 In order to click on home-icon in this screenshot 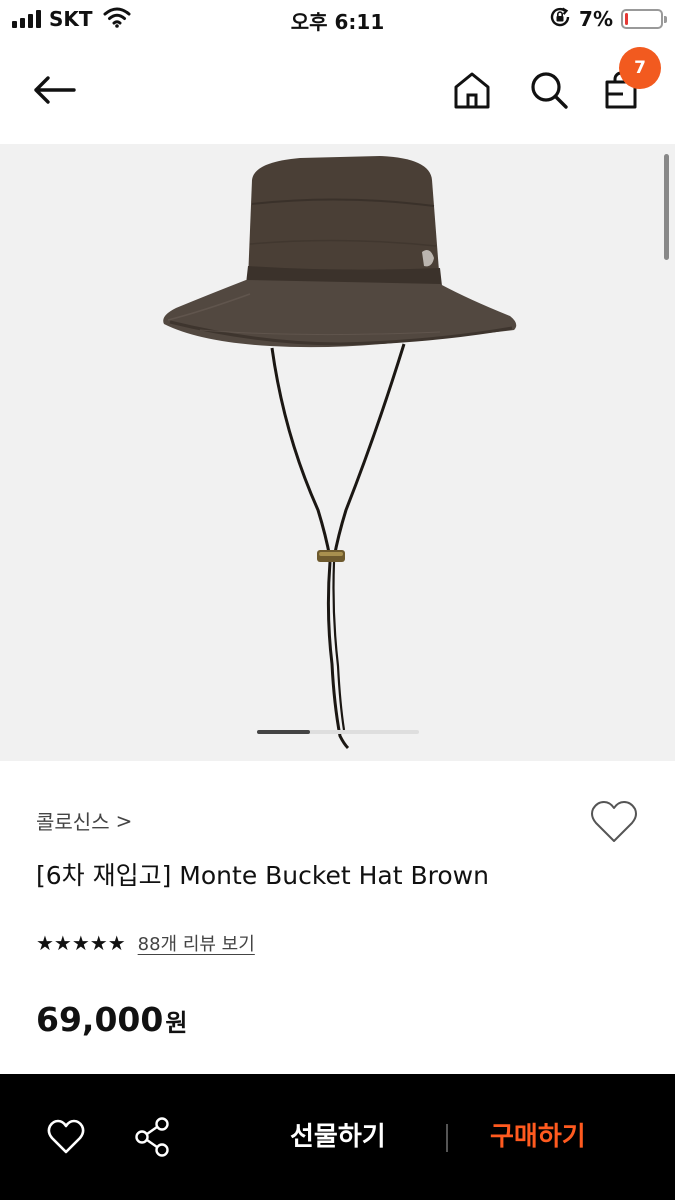, I will do `click(472, 90)`.